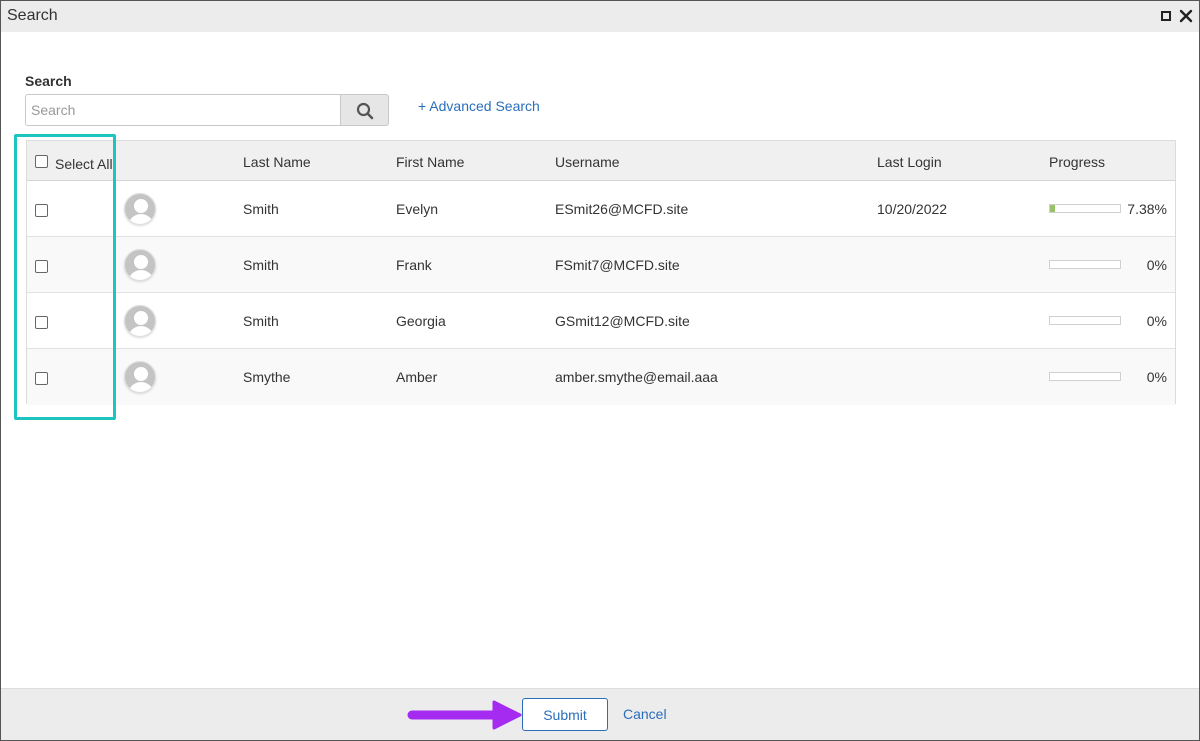 The height and width of the screenshot is (741, 1200). Describe the element at coordinates (414, 265) in the screenshot. I see `first-name-cell: Frank` at that location.